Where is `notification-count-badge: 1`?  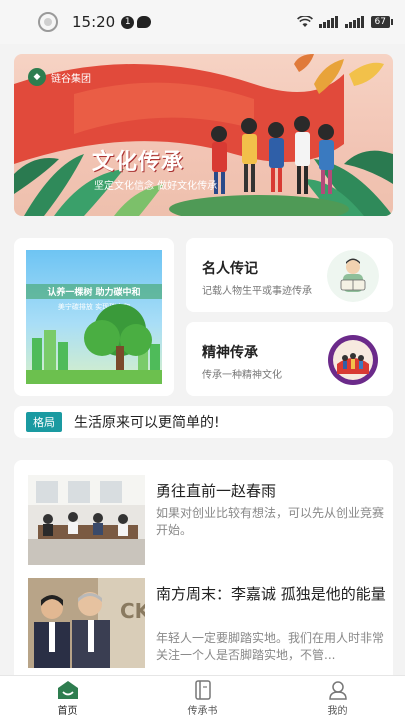 notification-count-badge: 1 is located at coordinates (128, 22).